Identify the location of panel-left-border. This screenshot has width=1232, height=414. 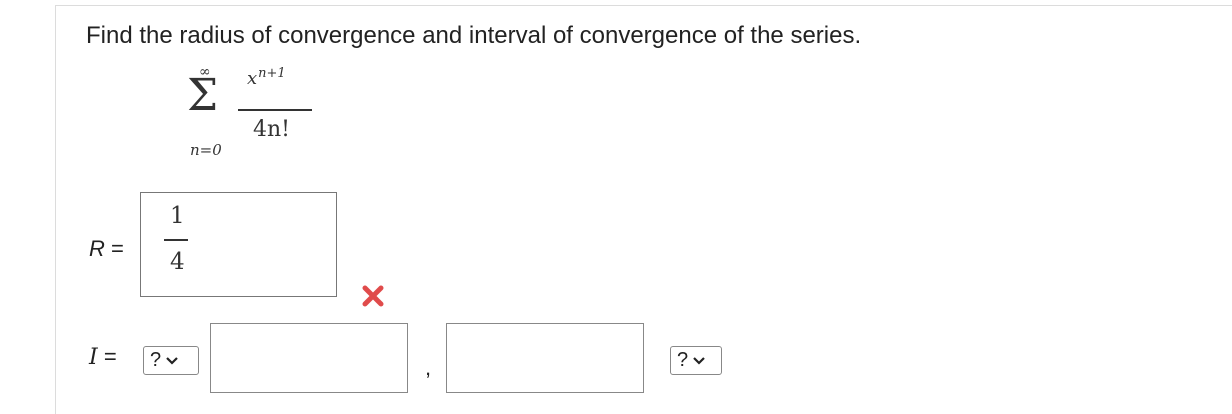
(55, 209).